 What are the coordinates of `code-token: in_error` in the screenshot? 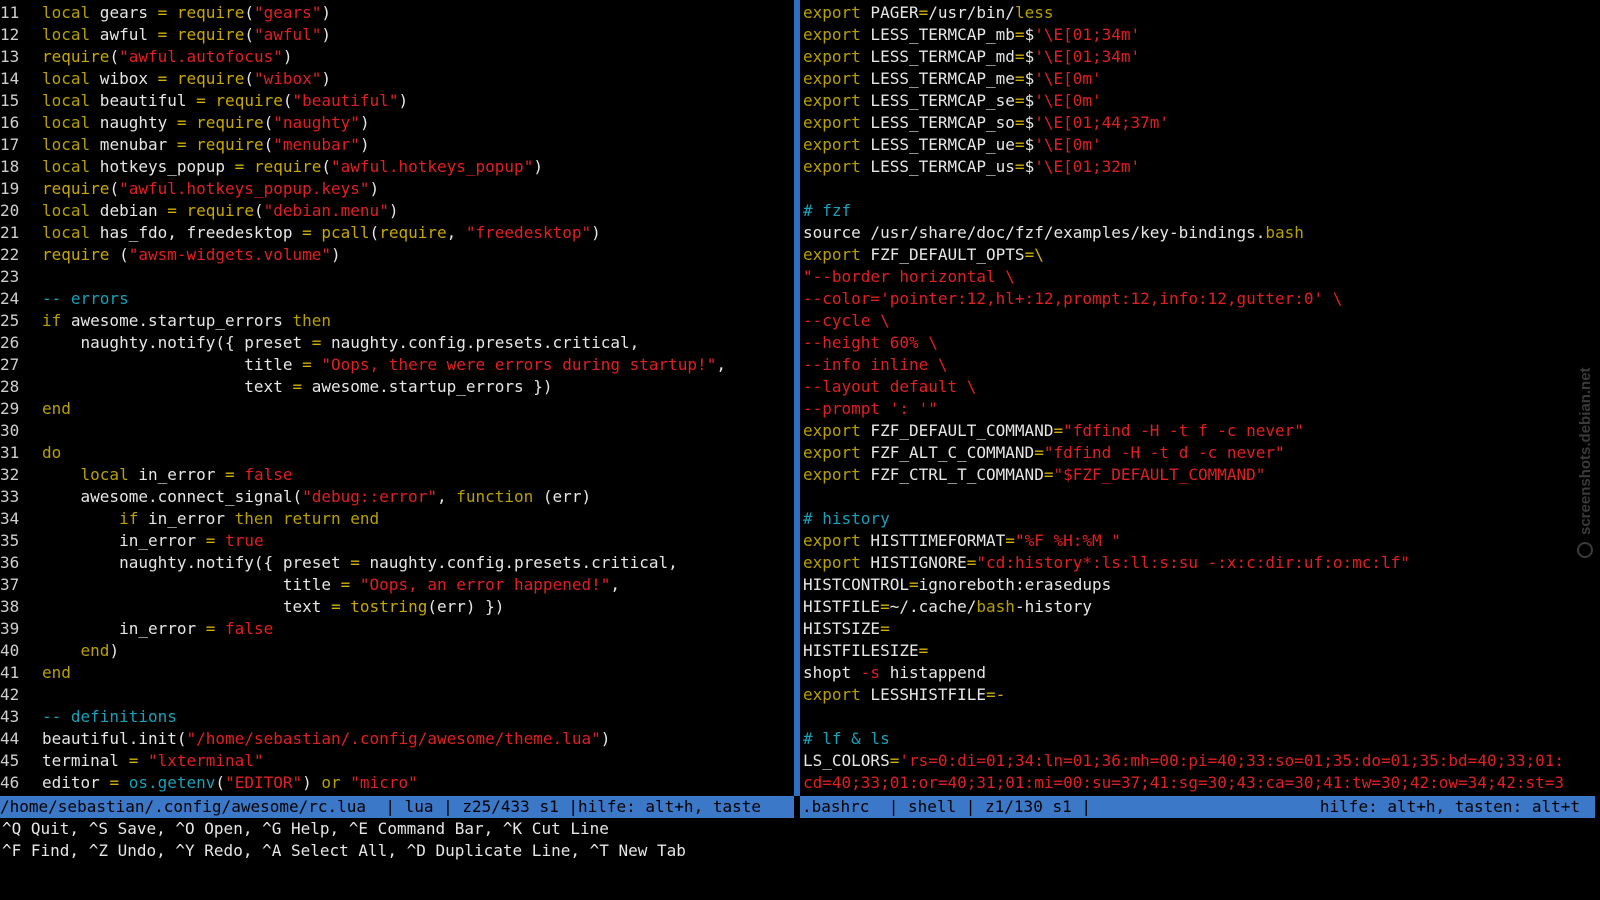 It's located at (124, 540).